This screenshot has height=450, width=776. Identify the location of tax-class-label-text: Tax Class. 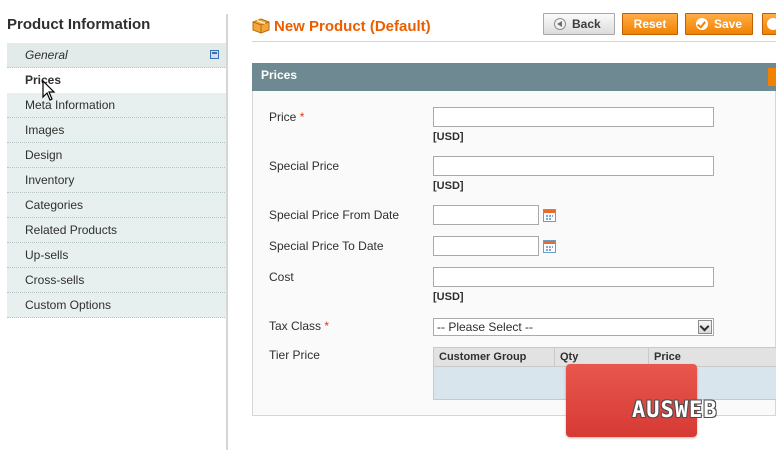
(295, 326).